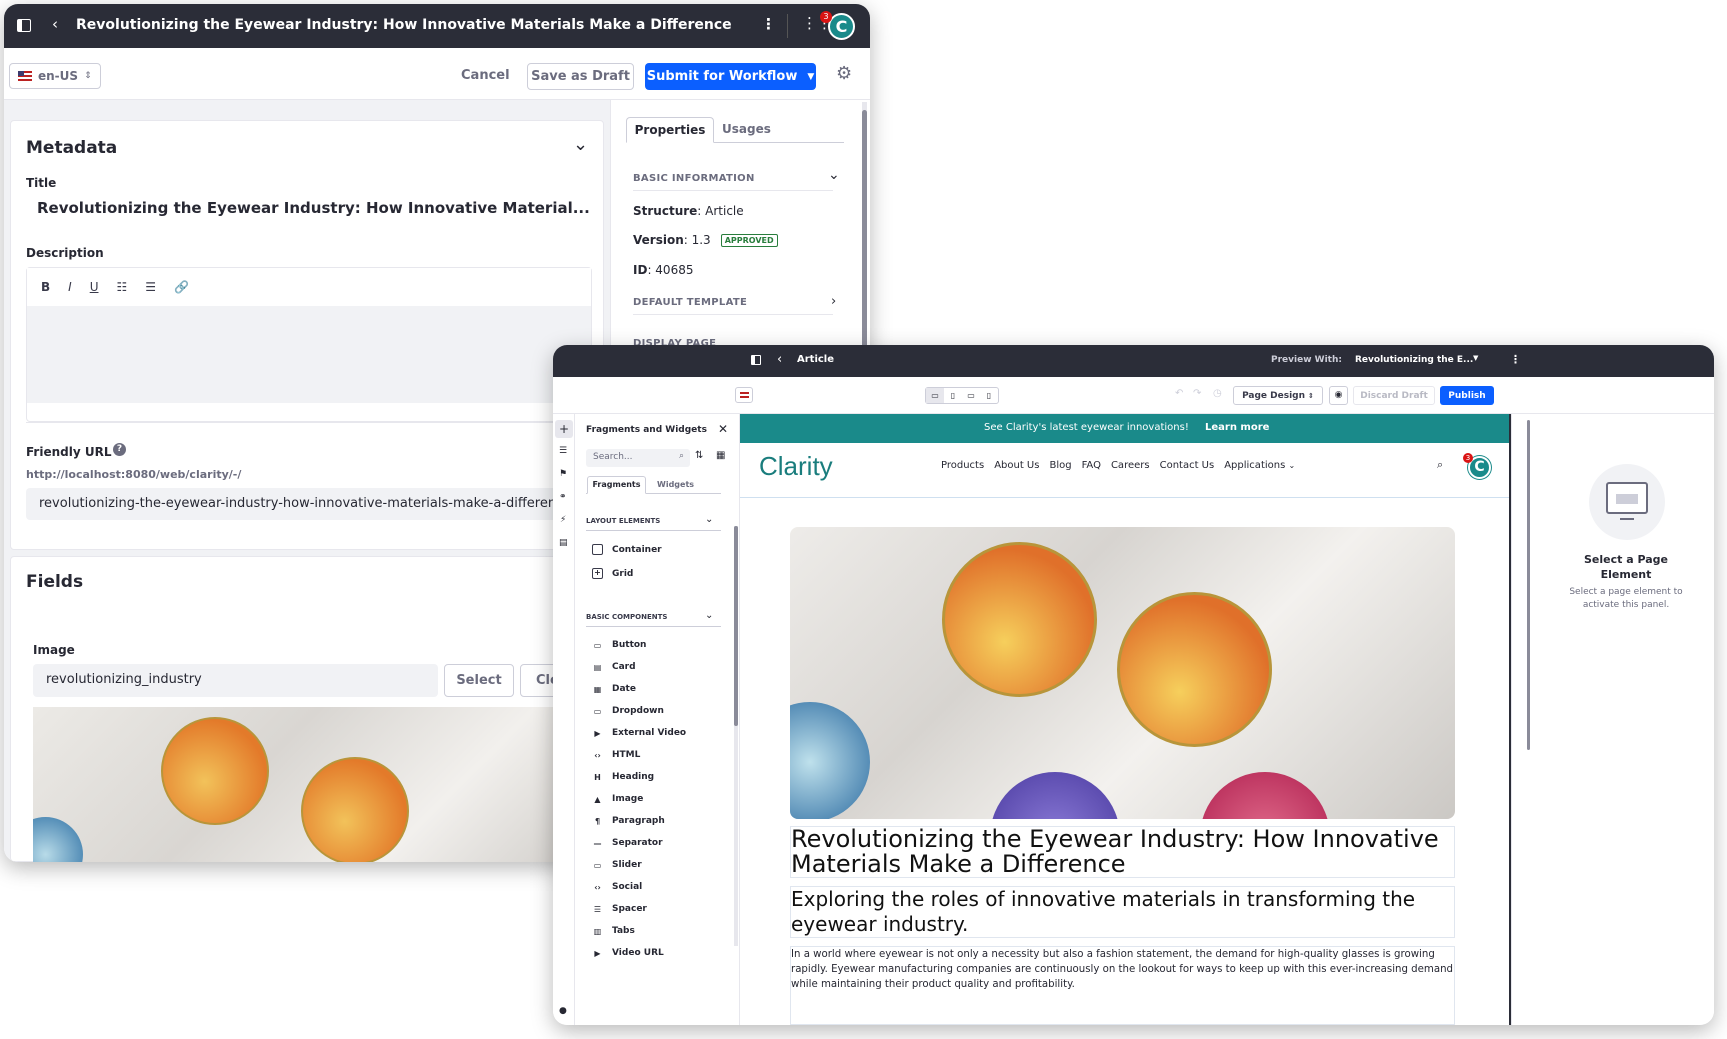 The width and height of the screenshot is (1727, 1039). I want to click on fragment-date: ▦ Date, so click(614, 689).